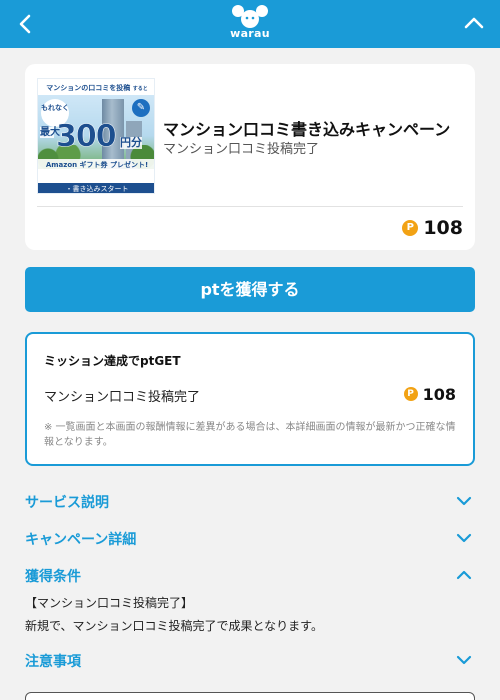  I want to click on pencil-icon: ✎, so click(141, 108).